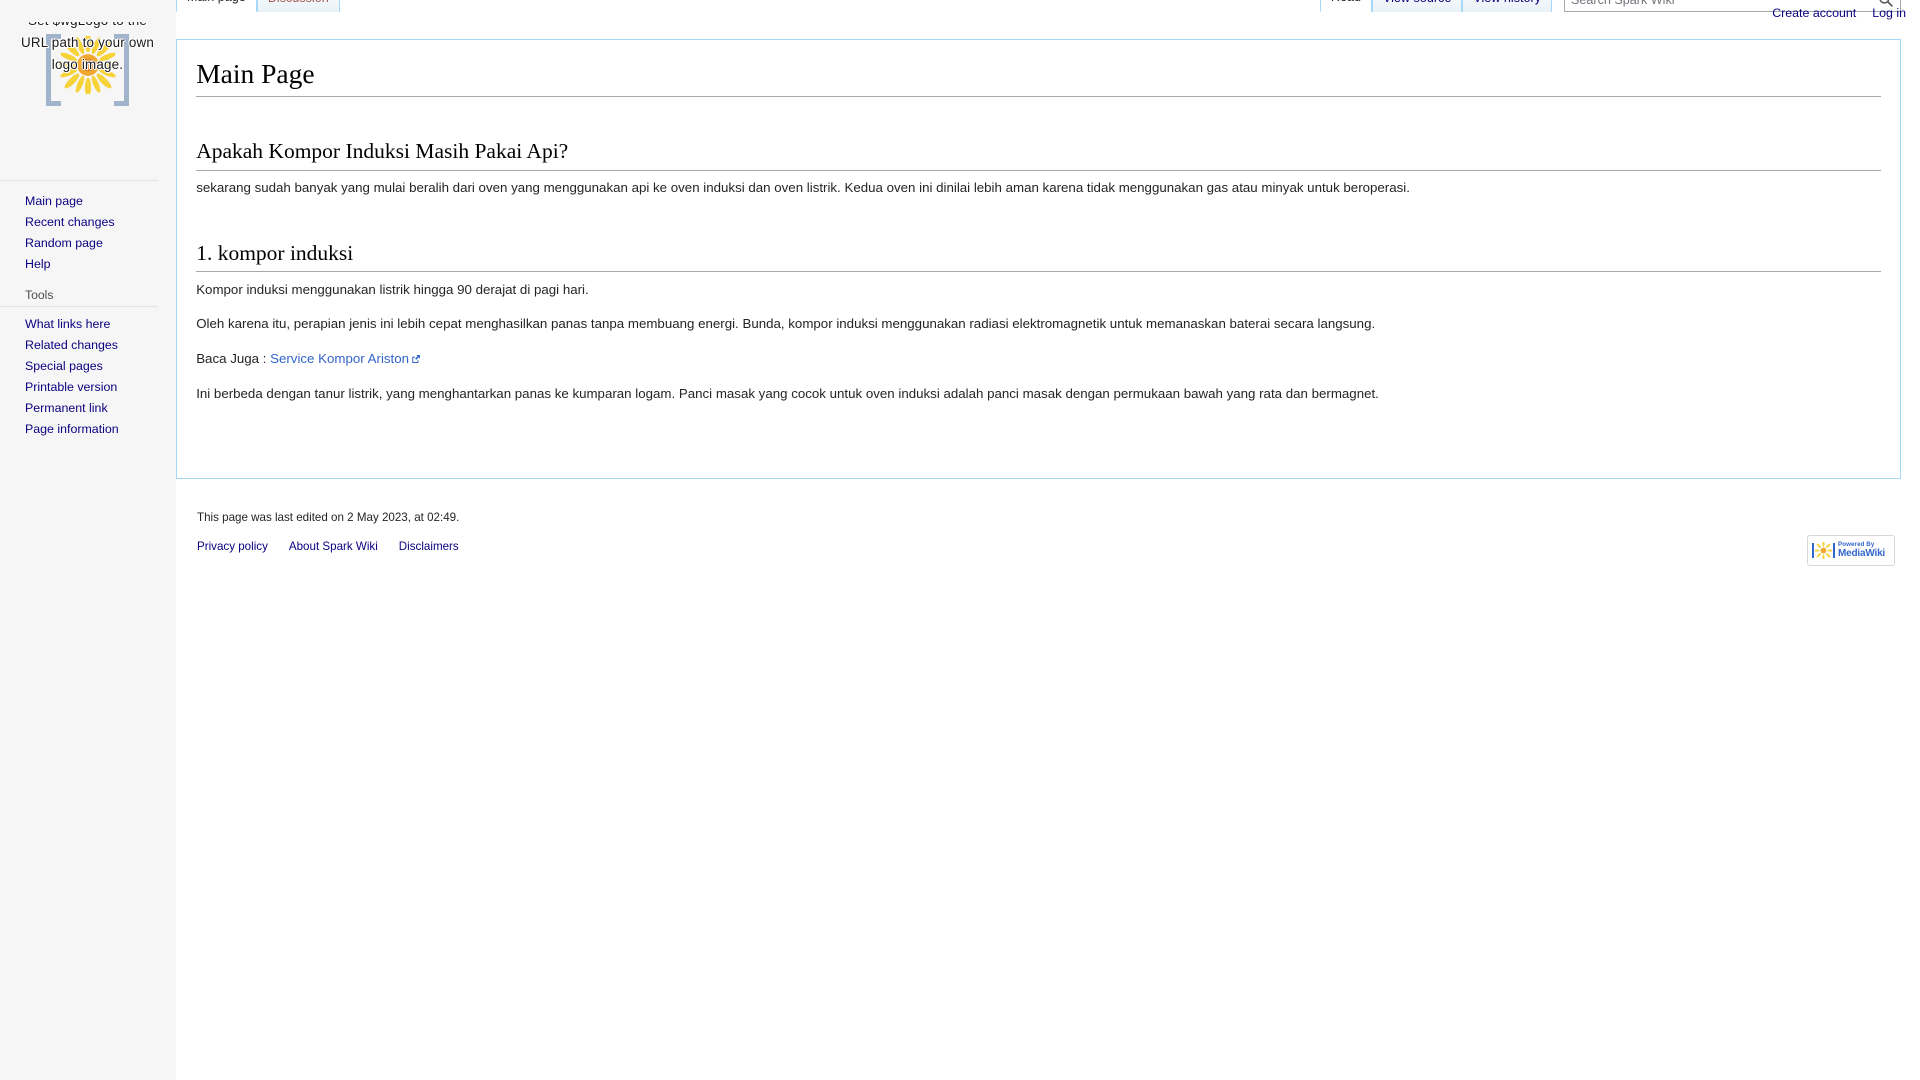 This screenshot has height=1080, width=1920. Describe the element at coordinates (79, 200) in the screenshot. I see `sidebar-item-main-page: Main page` at that location.